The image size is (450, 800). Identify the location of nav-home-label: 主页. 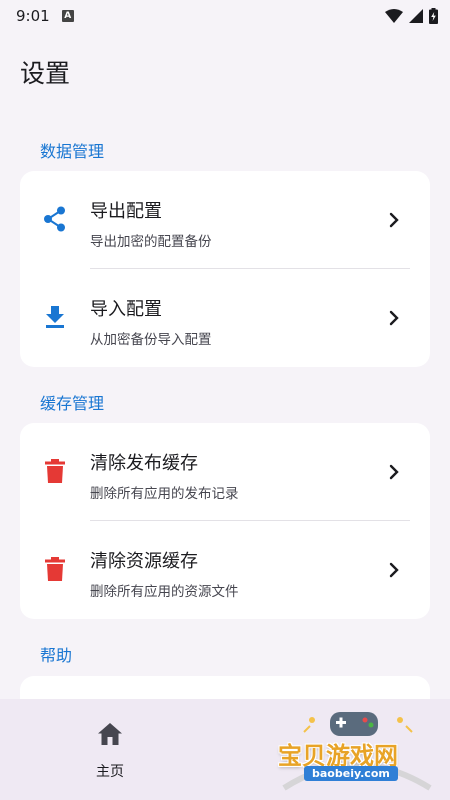
(110, 772).